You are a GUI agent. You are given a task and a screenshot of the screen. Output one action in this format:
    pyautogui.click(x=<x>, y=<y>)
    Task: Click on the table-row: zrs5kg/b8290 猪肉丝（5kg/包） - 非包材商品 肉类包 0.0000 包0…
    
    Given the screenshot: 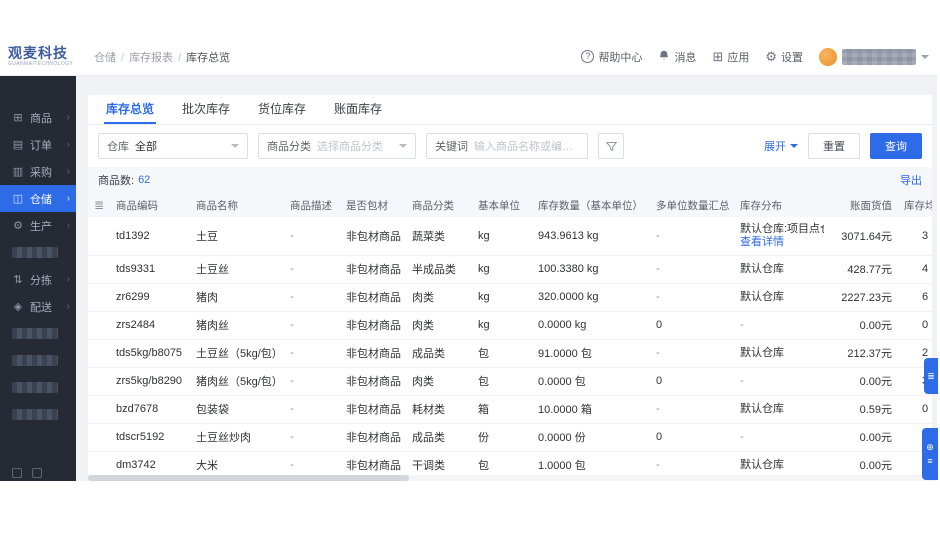 What is the action you would take?
    pyautogui.click(x=510, y=381)
    